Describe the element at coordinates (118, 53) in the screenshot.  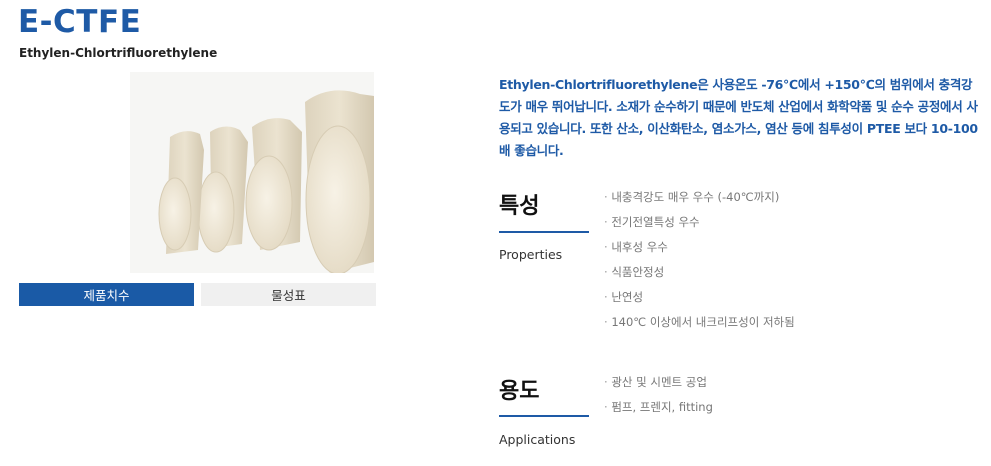
I see `product-subtitle: Ethylen-Chlortrifluorethylene` at that location.